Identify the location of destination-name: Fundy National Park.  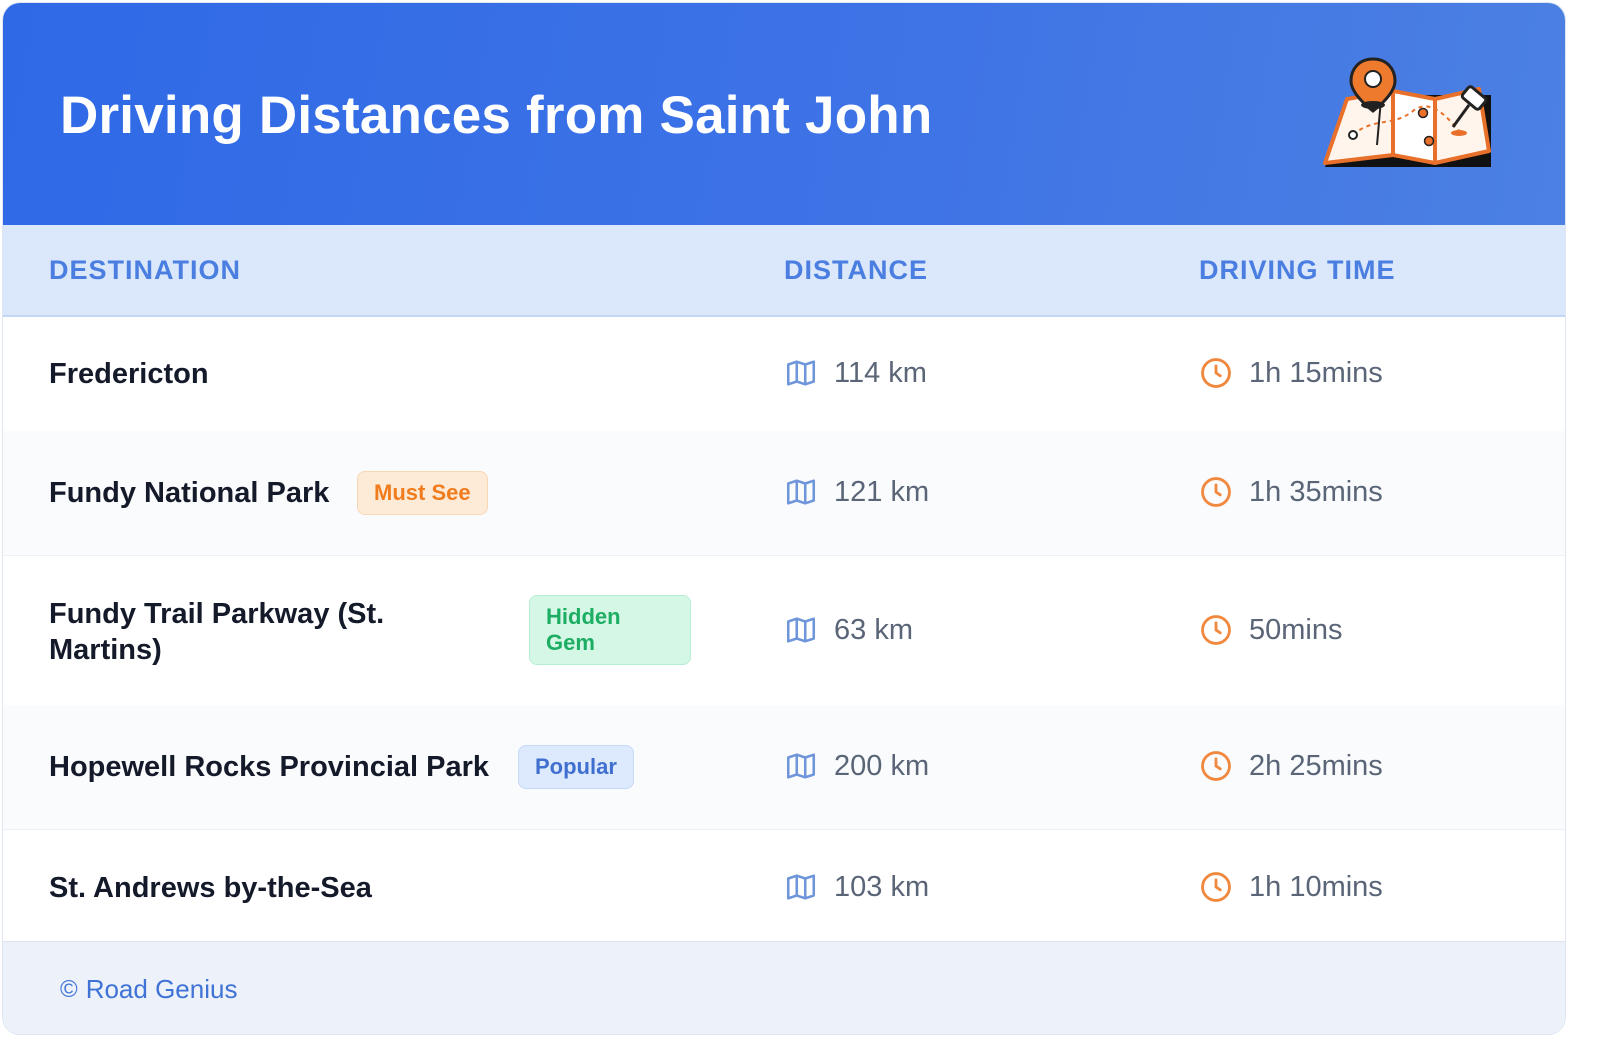
(189, 493).